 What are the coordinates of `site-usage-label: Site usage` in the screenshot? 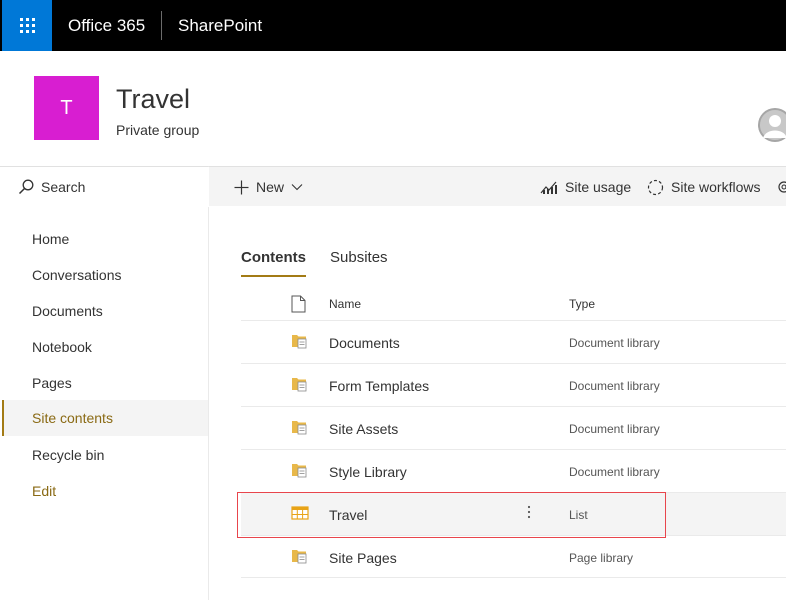 It's located at (598, 187).